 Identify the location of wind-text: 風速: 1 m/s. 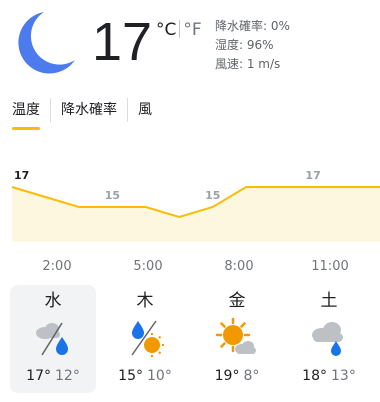
(248, 64).